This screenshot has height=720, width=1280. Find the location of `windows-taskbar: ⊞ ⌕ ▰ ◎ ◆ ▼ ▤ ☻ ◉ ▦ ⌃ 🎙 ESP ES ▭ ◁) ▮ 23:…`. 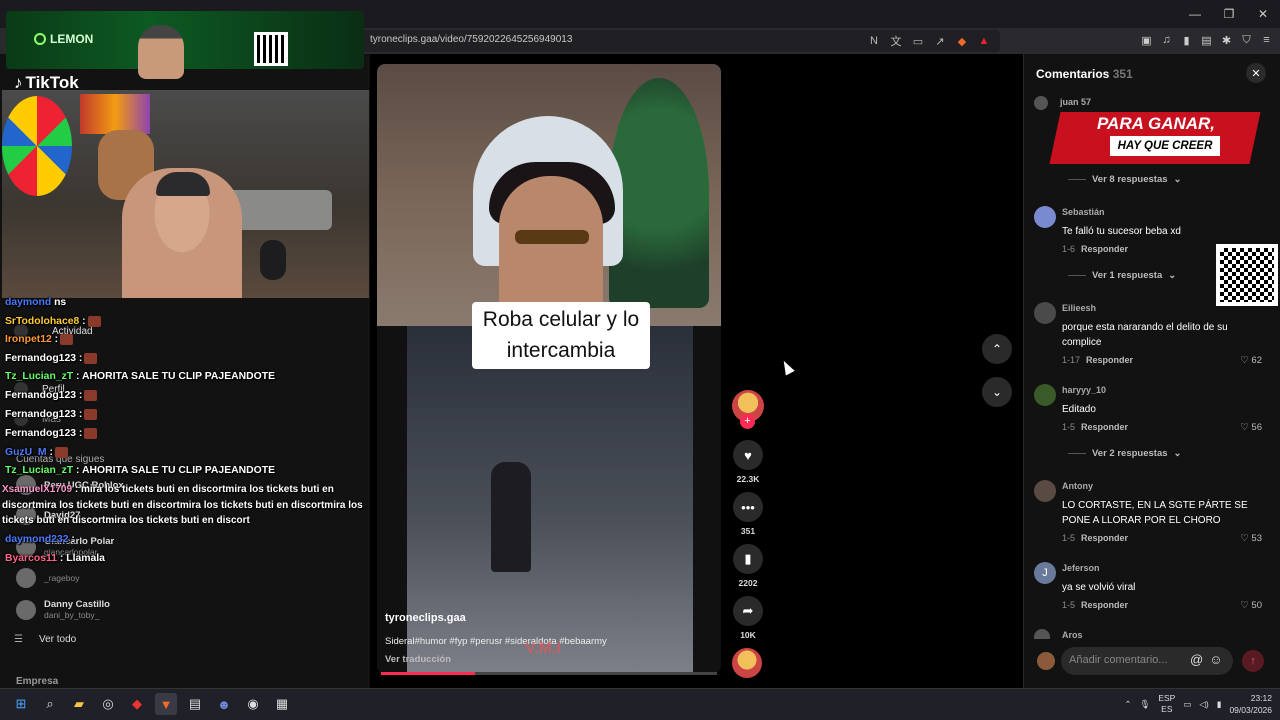

windows-taskbar: ⊞ ⌕ ▰ ◎ ◆ ▼ ▤ ☻ ◉ ▦ ⌃ 🎙 ESP ES ▭ ◁) ▮ 23:… is located at coordinates (640, 704).